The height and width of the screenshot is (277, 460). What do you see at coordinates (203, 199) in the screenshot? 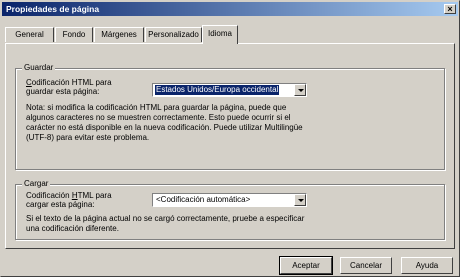
I see `cargar-encoding-value: <Codificación automática>` at bounding box center [203, 199].